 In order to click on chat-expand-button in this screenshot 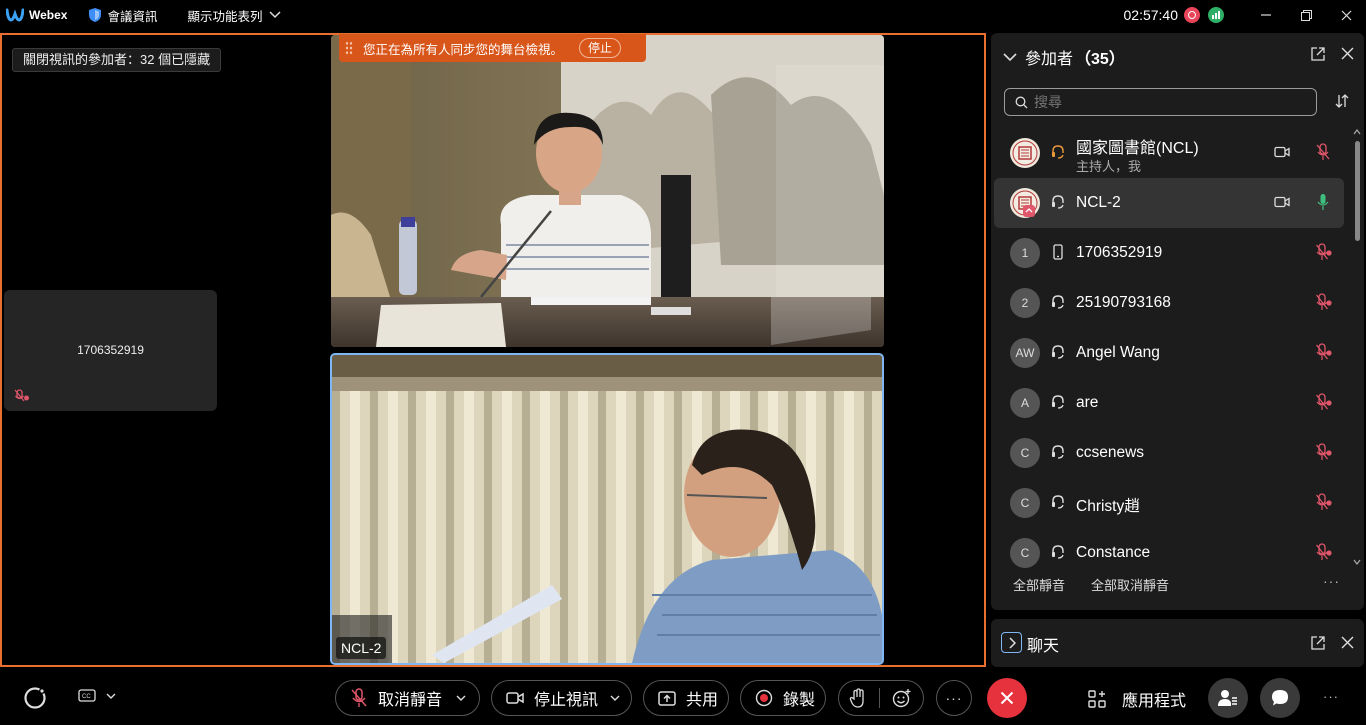, I will do `click(1011, 642)`.